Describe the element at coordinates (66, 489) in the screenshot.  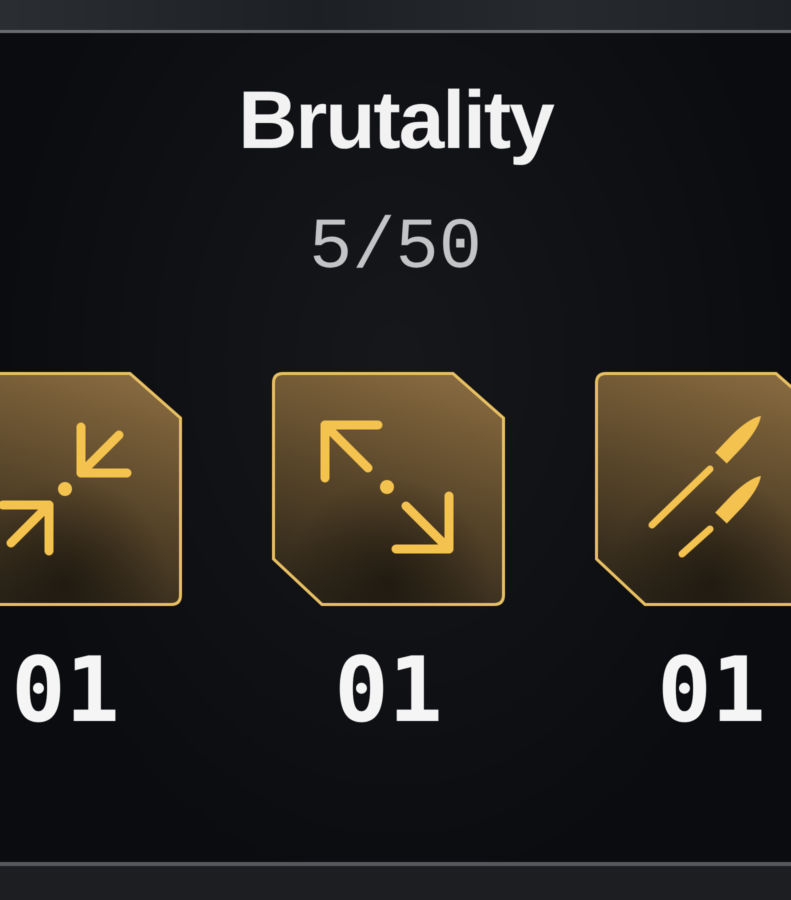
I see `arrows-inward-icon` at that location.